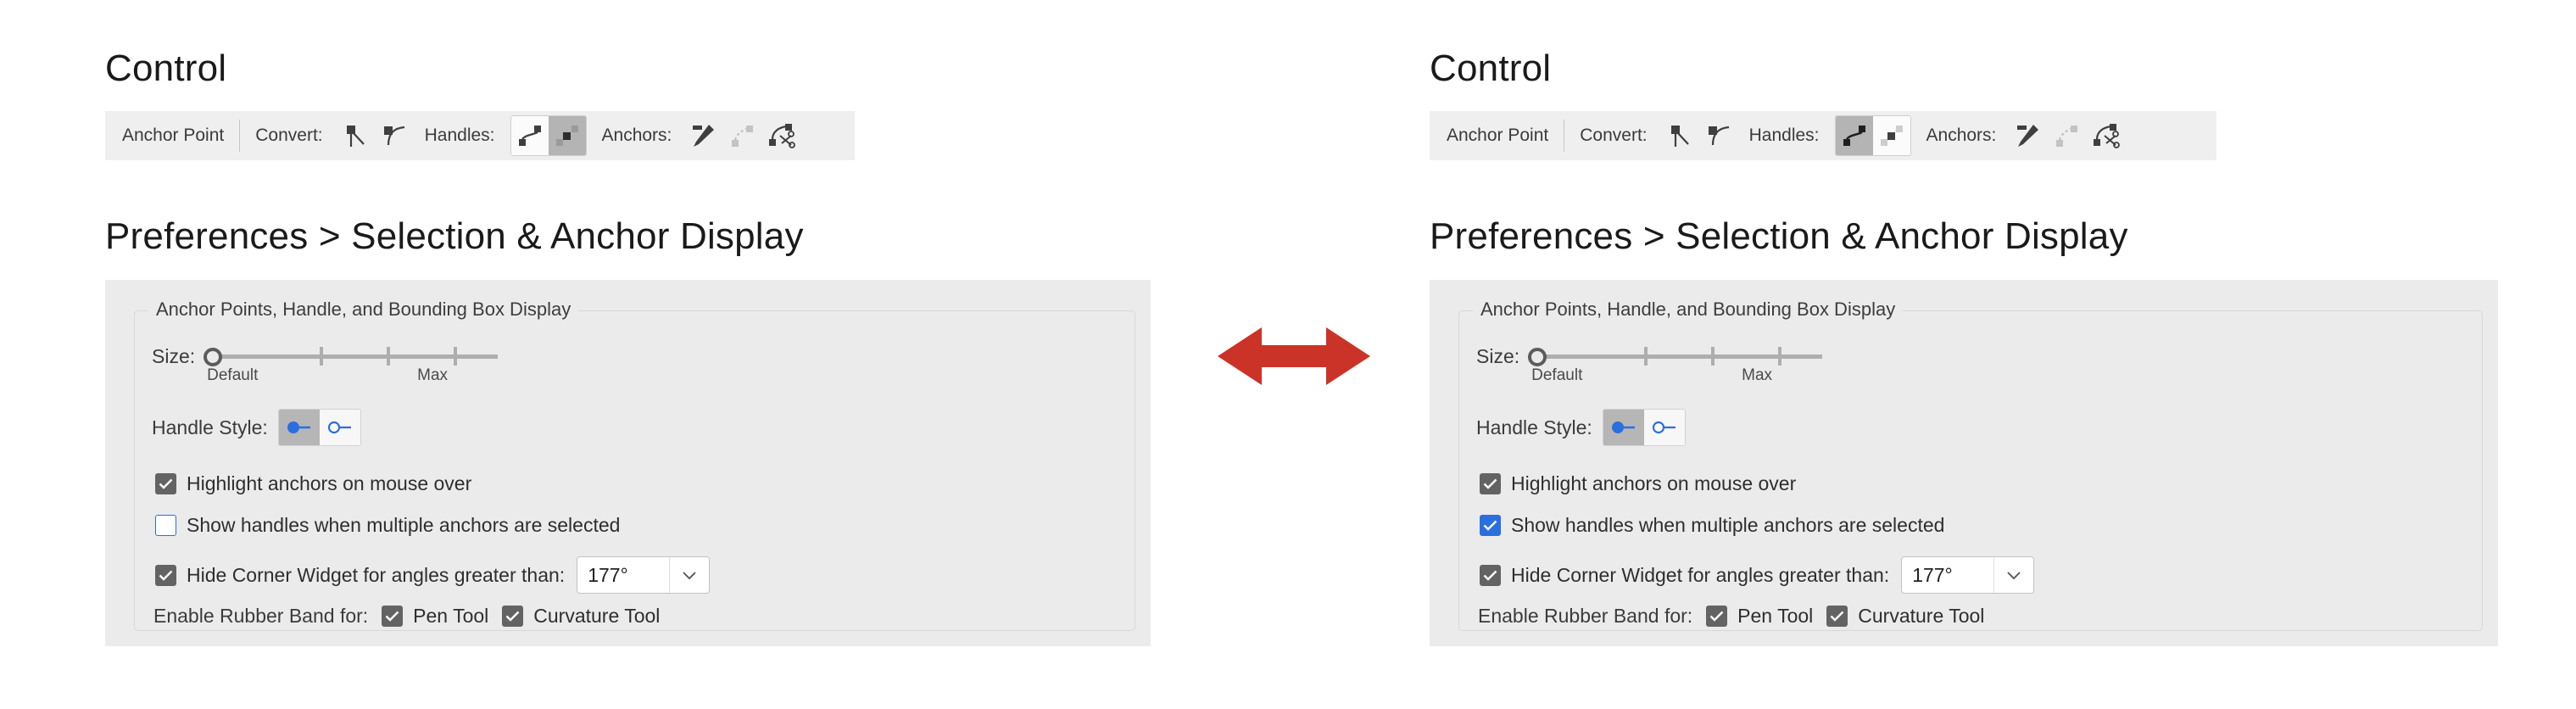 The width and height of the screenshot is (2576, 709). Describe the element at coordinates (454, 236) in the screenshot. I see `prefs-heading: Preferences > Selection & Anchor Display` at that location.